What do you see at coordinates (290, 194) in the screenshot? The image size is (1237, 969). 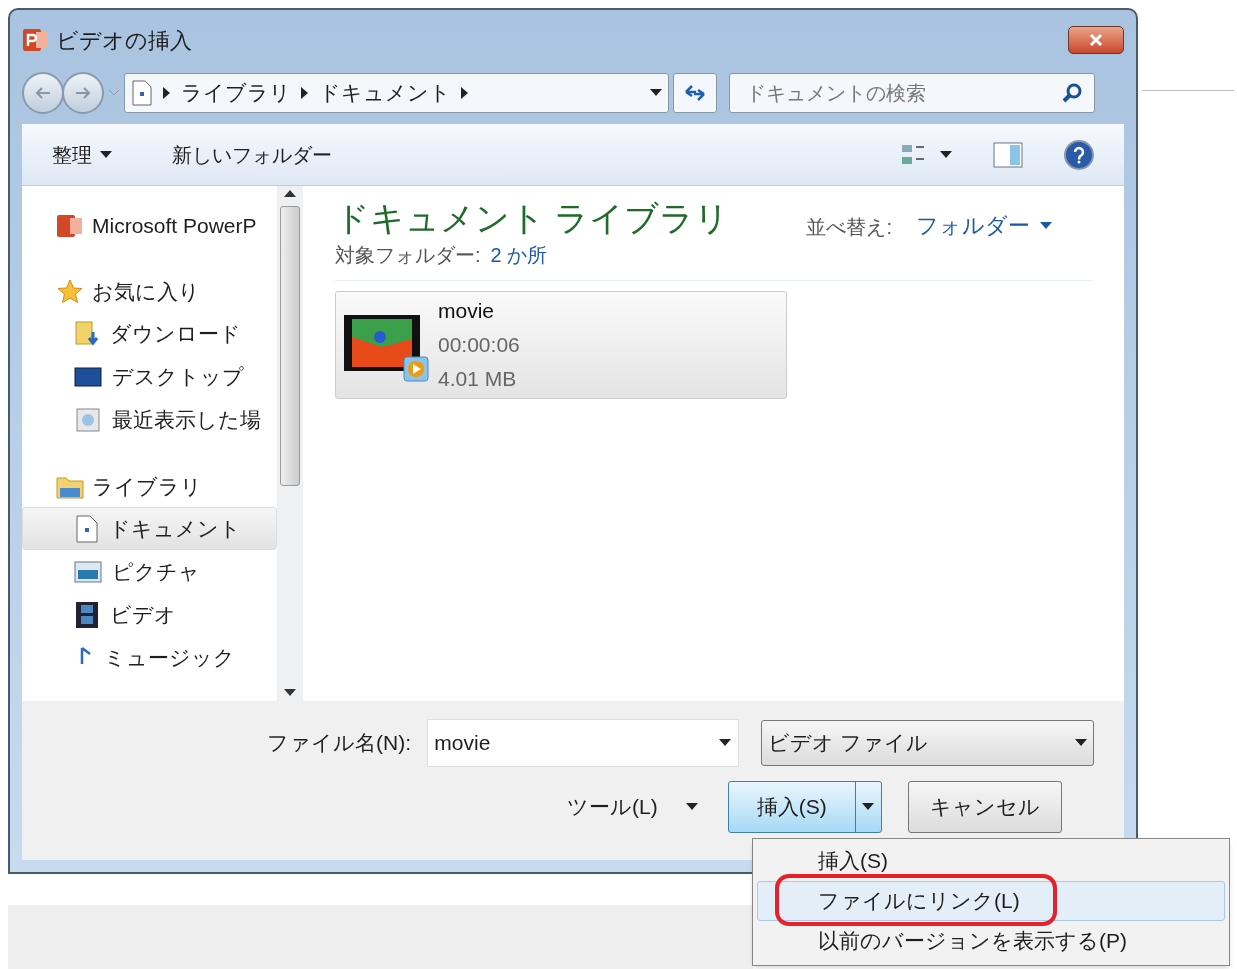 I see `up-arrow-icon` at bounding box center [290, 194].